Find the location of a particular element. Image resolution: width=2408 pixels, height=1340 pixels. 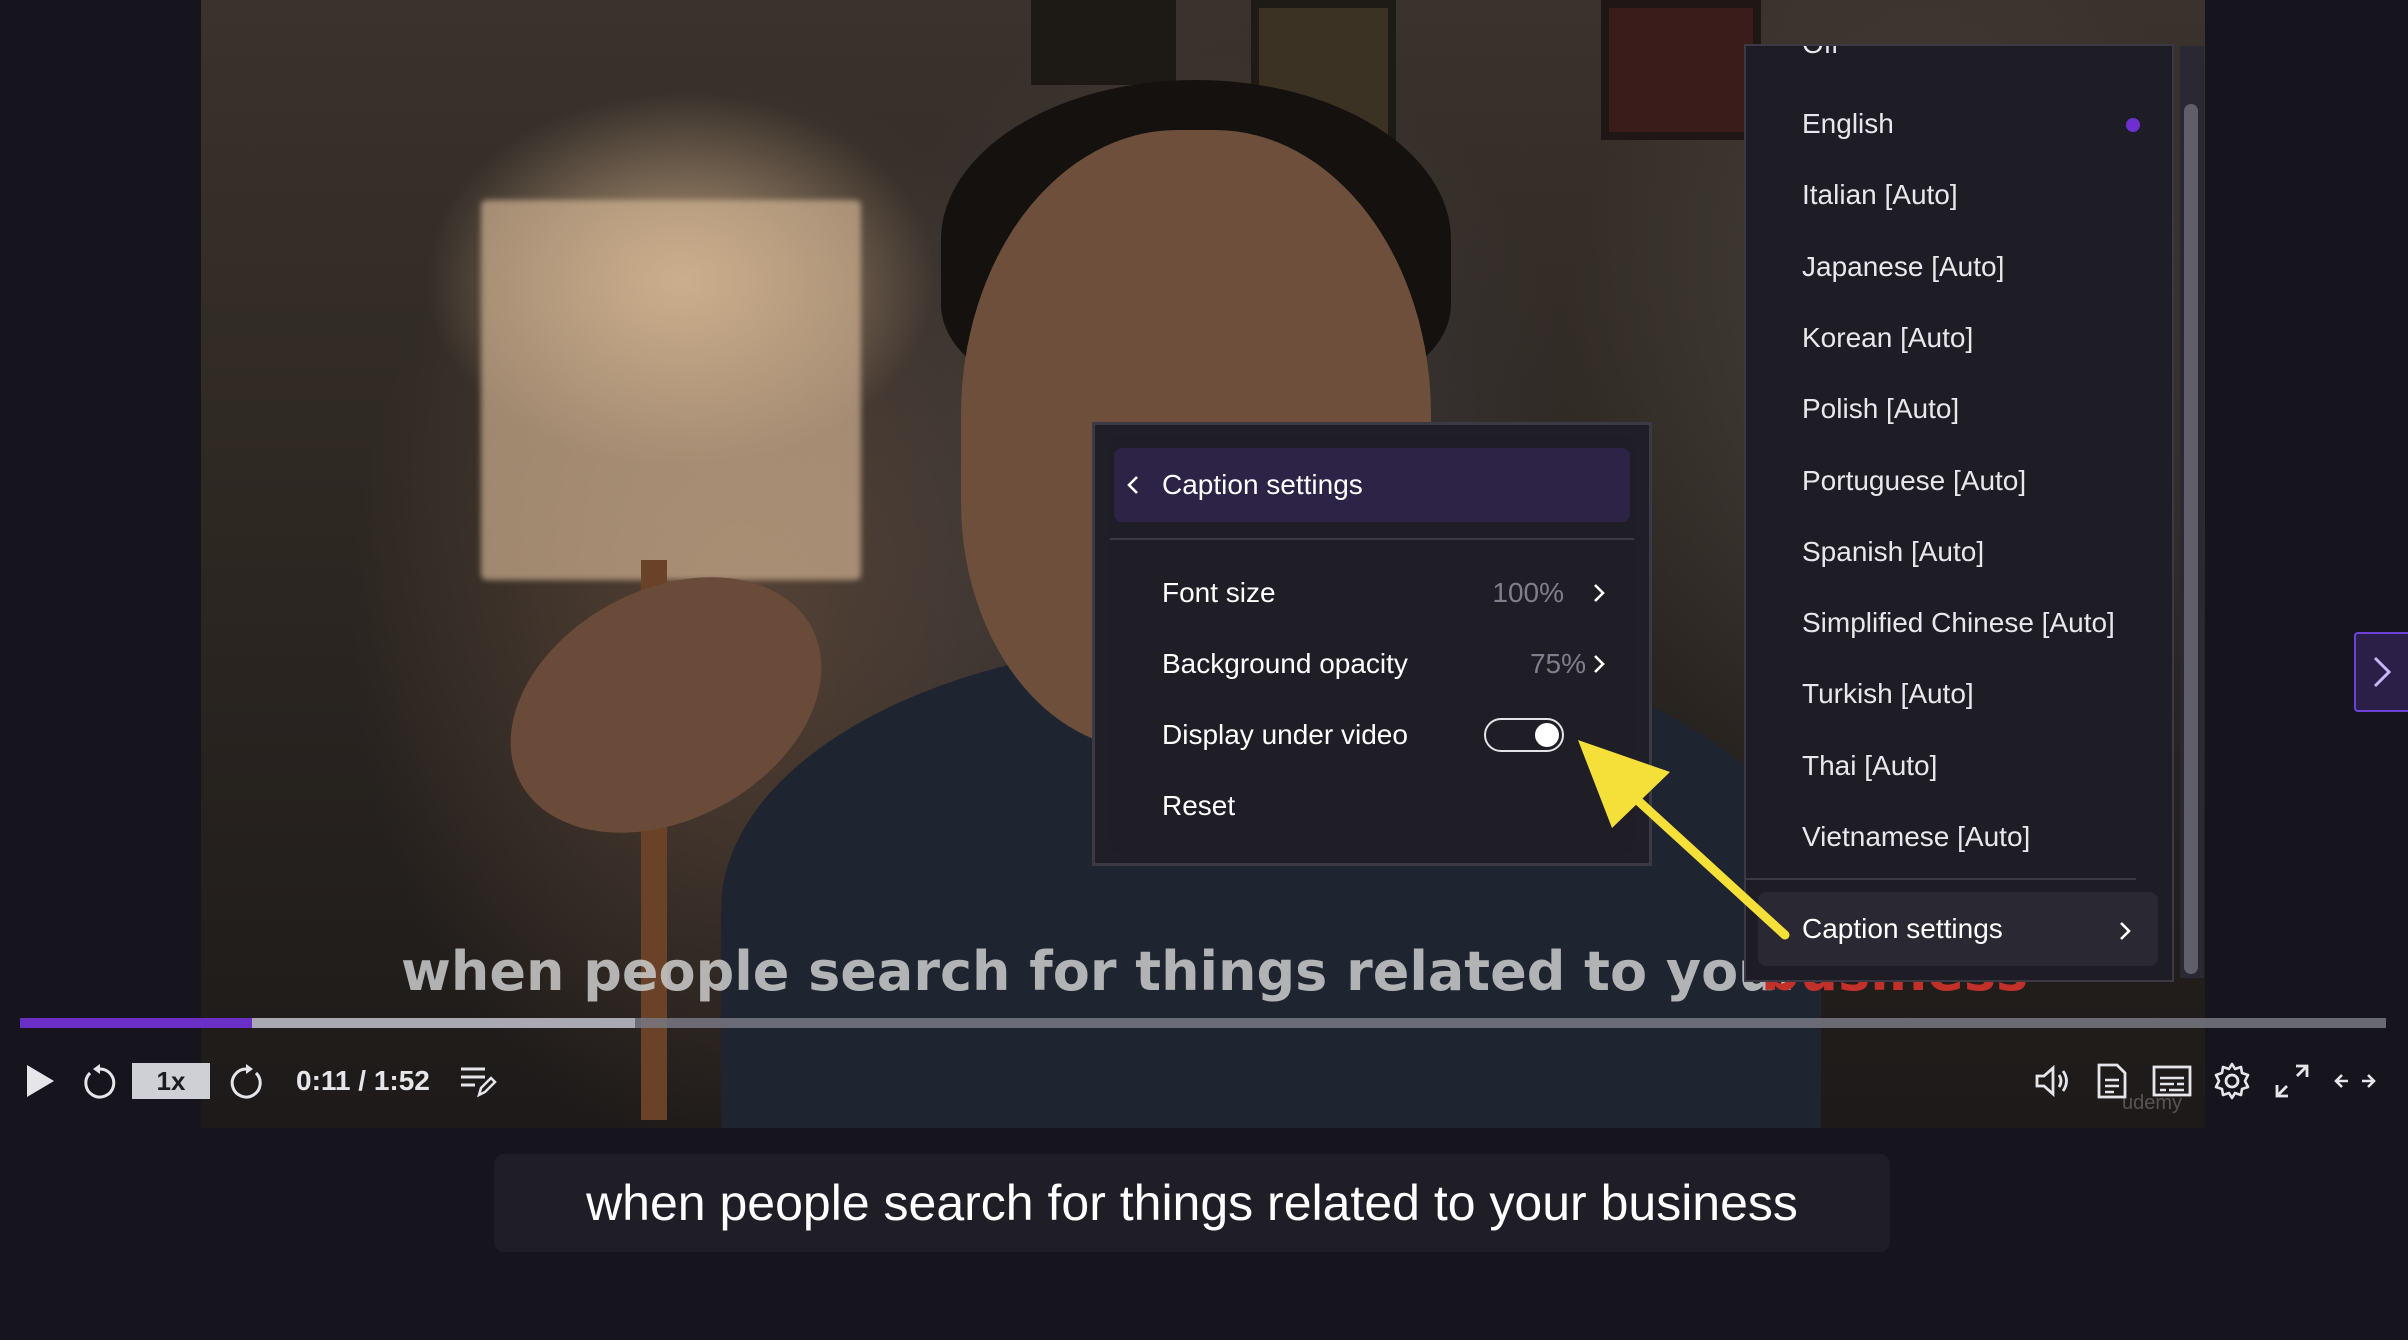

lang-item: Turkish [Auto] is located at coordinates (1941, 693).